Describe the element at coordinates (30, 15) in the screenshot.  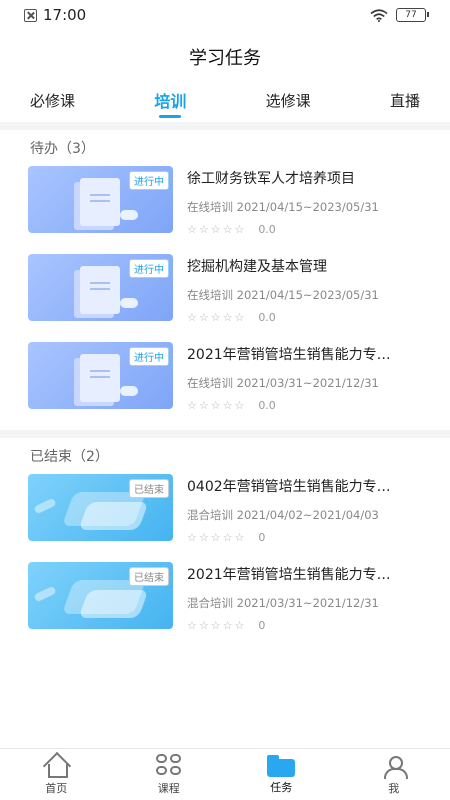
I see `notification-close-icon` at that location.